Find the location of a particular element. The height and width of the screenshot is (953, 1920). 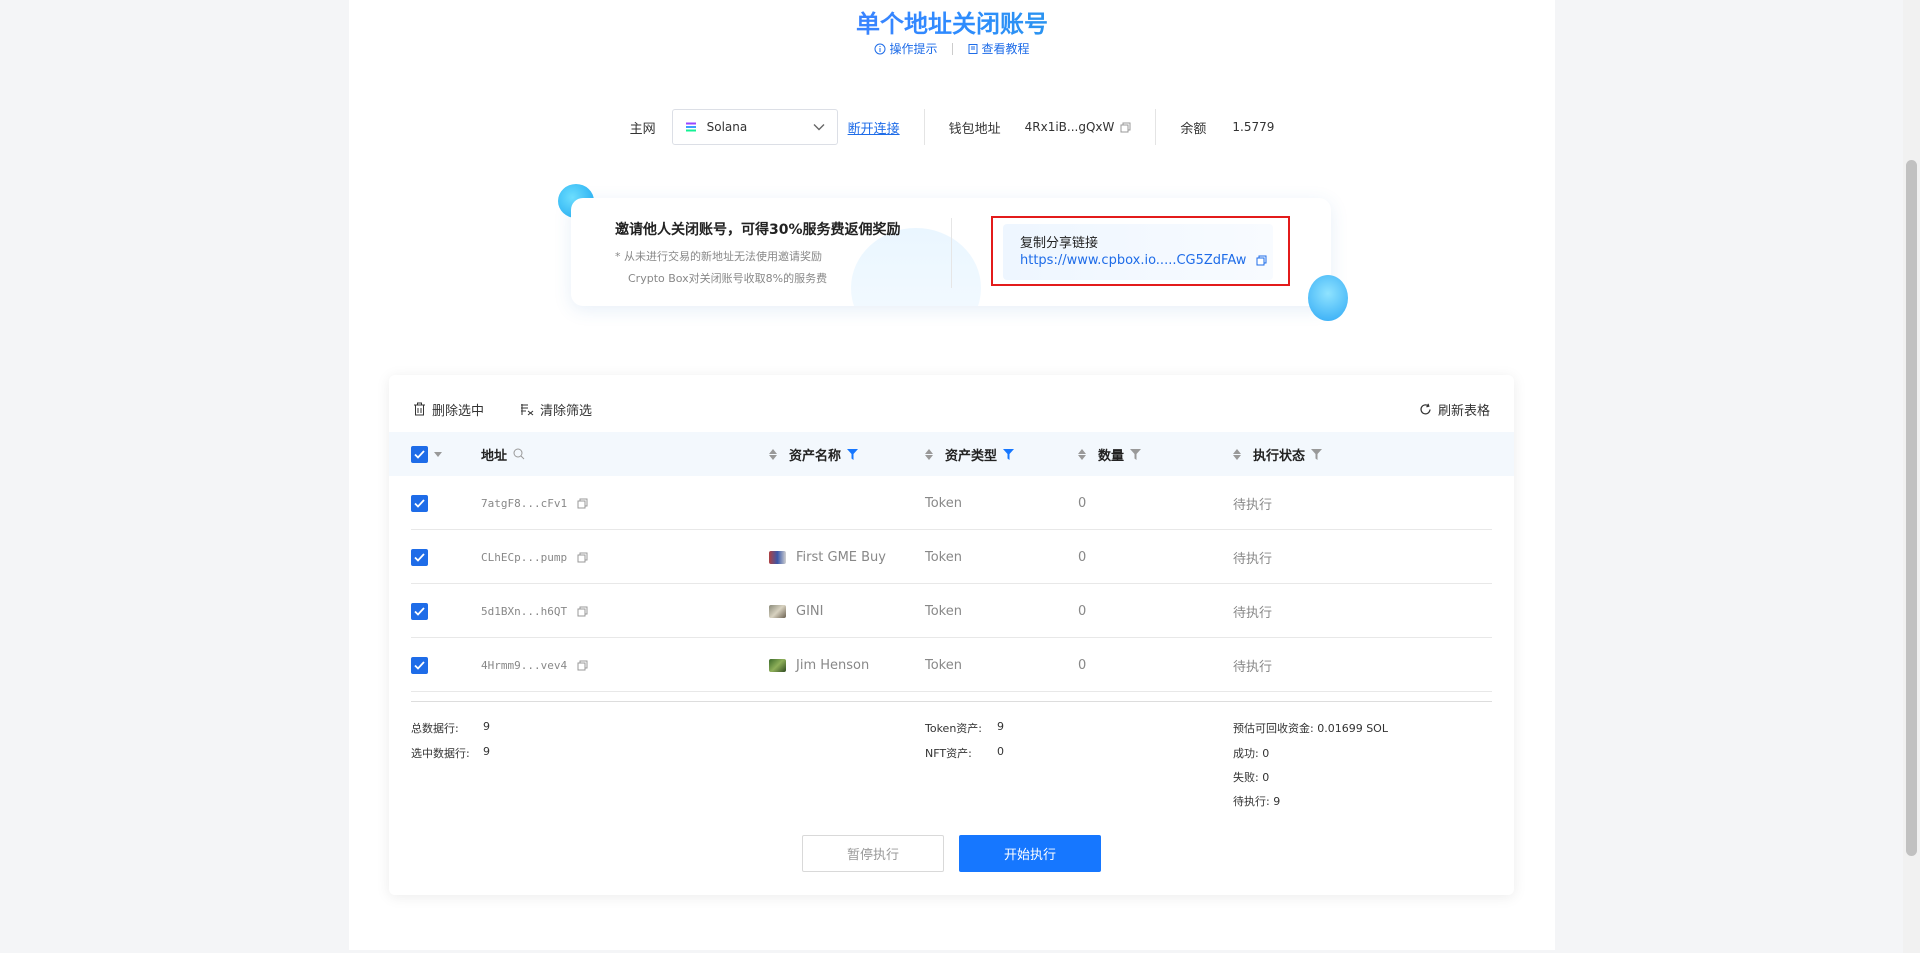

address-cell: 4Hrmm9...vev4 is located at coordinates (534, 665).